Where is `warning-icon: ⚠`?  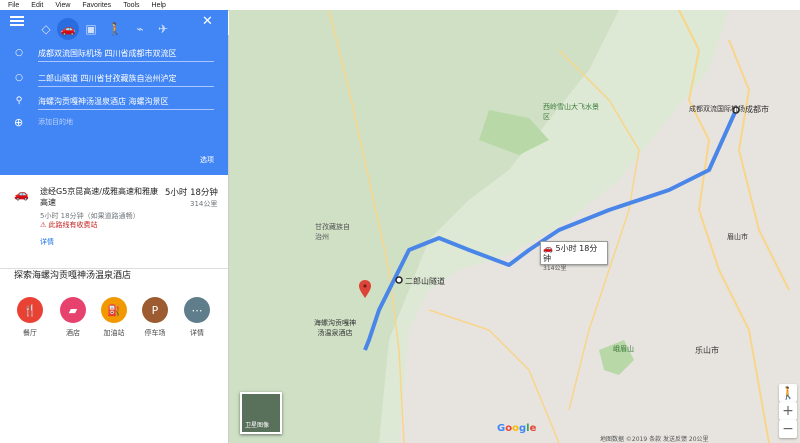
warning-icon: ⚠ is located at coordinates (43, 225).